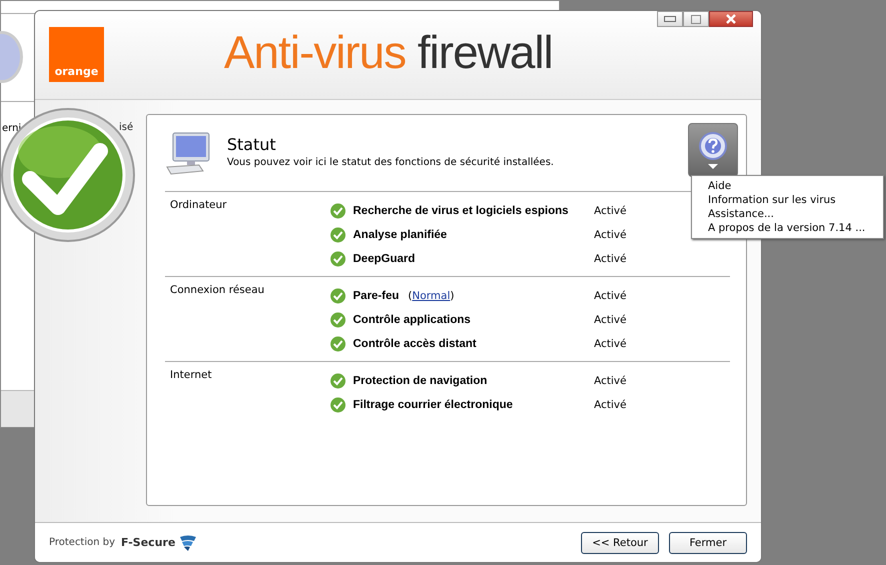 The height and width of the screenshot is (565, 886). I want to click on mode-link: Normal, so click(431, 296).